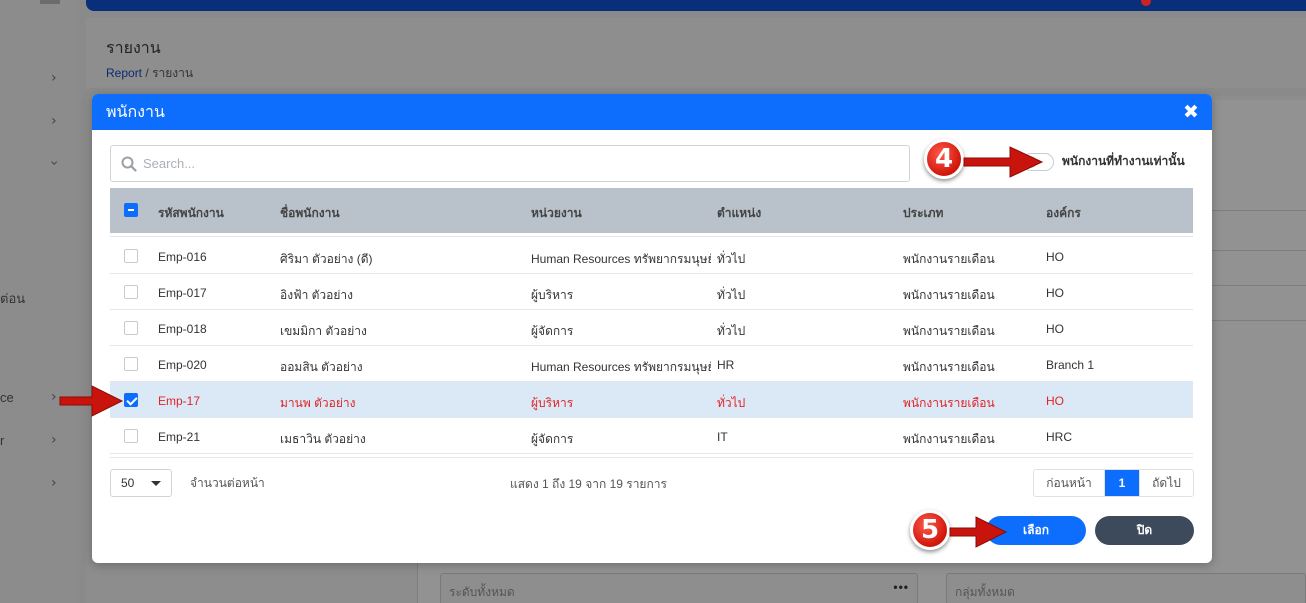  What do you see at coordinates (182, 329) in the screenshot?
I see `emp-id-cell: Emp-018` at bounding box center [182, 329].